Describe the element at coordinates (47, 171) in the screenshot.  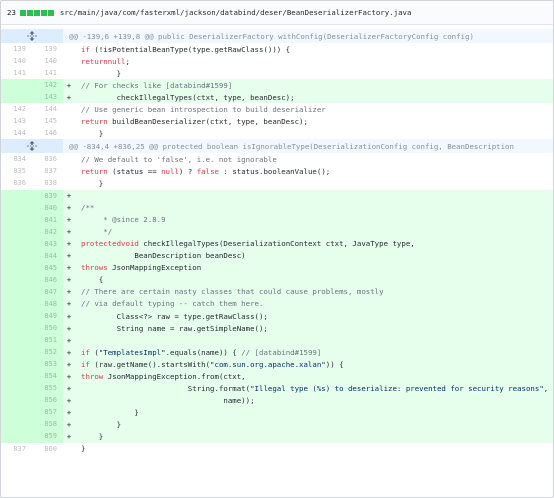
I see `new-line-number: 837` at that location.